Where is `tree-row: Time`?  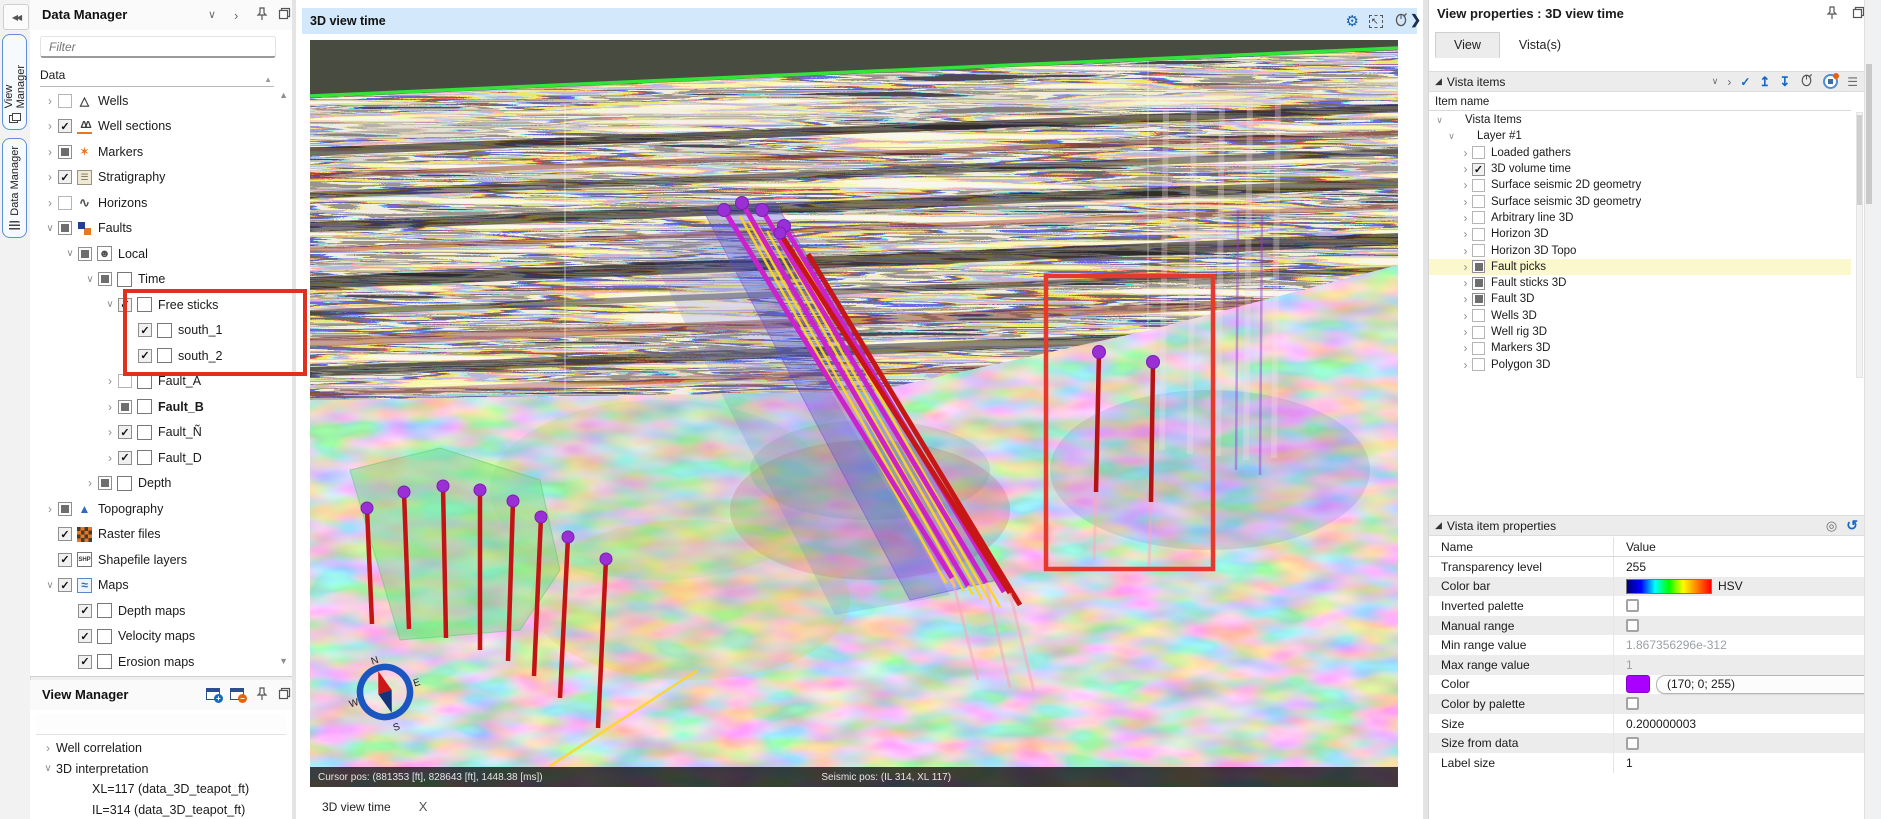
tree-row: Time is located at coordinates (151, 280).